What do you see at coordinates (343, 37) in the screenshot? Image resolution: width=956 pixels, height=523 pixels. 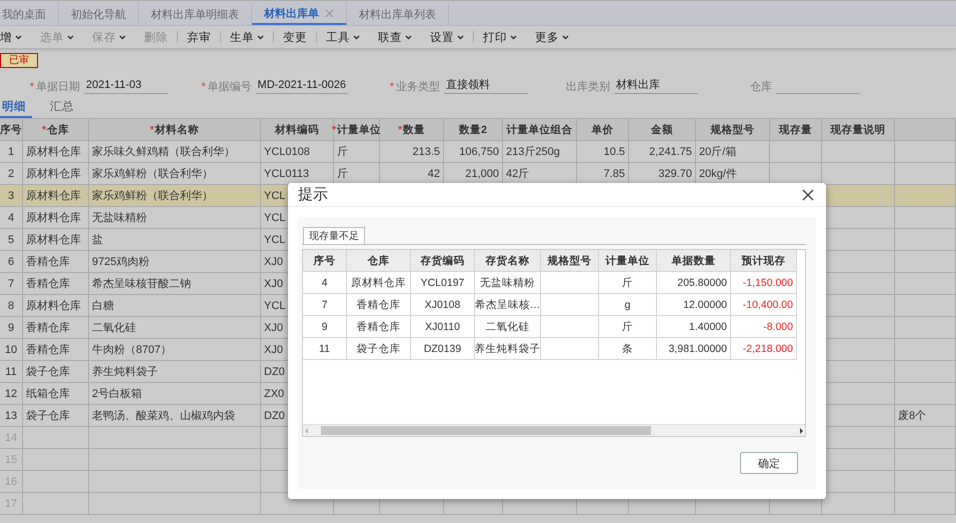 I see `toolbar-button: 工具` at bounding box center [343, 37].